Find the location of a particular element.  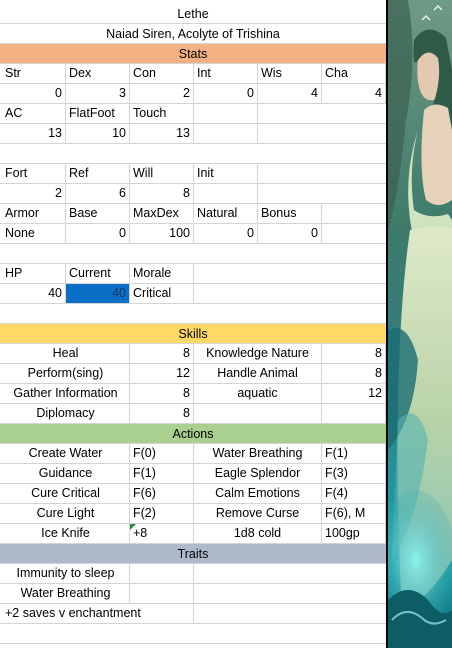

blank-row is located at coordinates (193, 314).